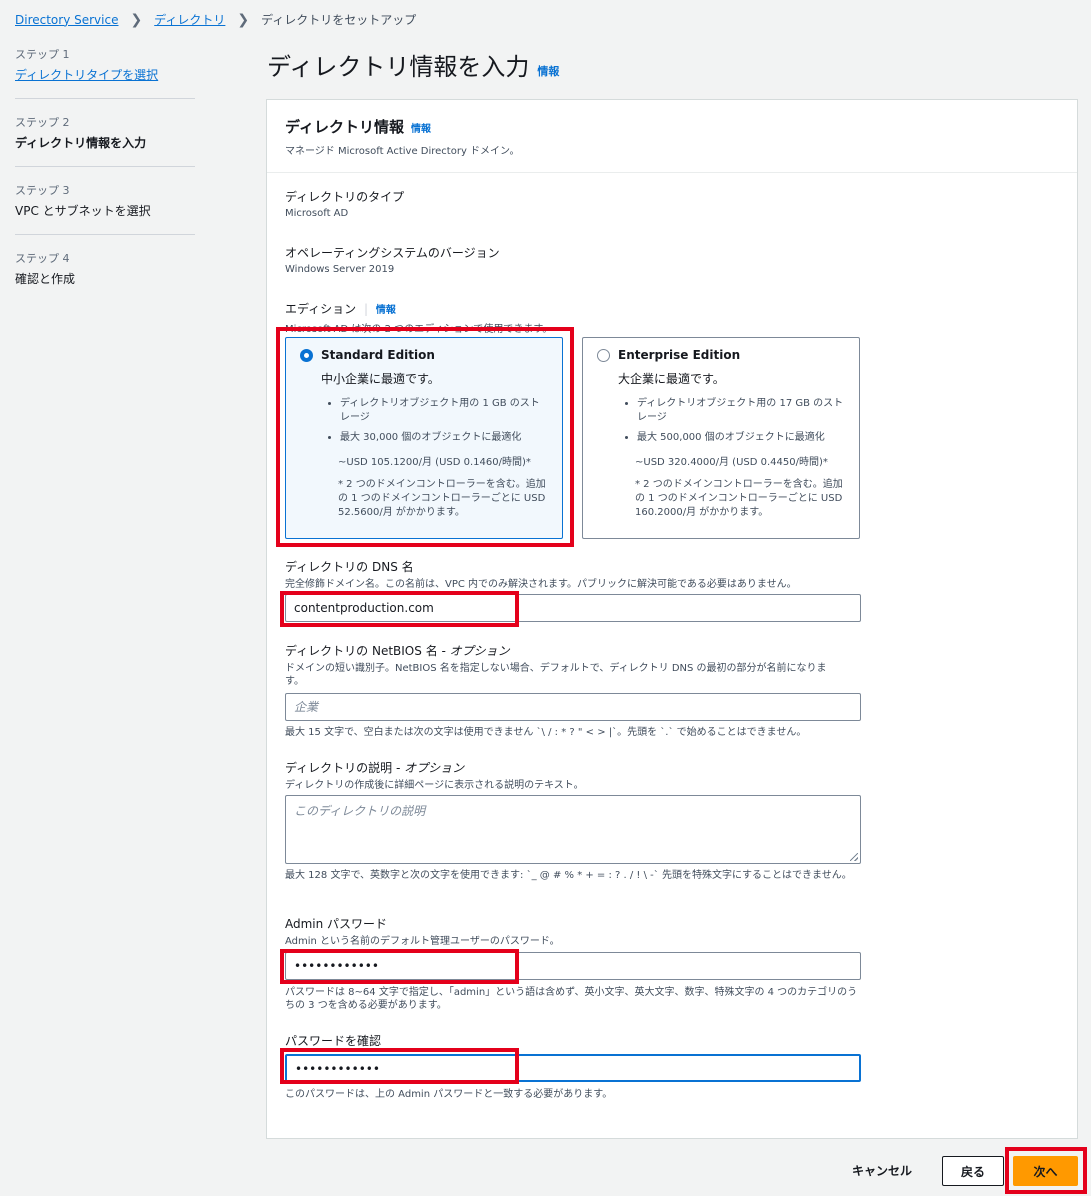  What do you see at coordinates (418, 308) in the screenshot?
I see `edition-label: エディション | 情報` at bounding box center [418, 308].